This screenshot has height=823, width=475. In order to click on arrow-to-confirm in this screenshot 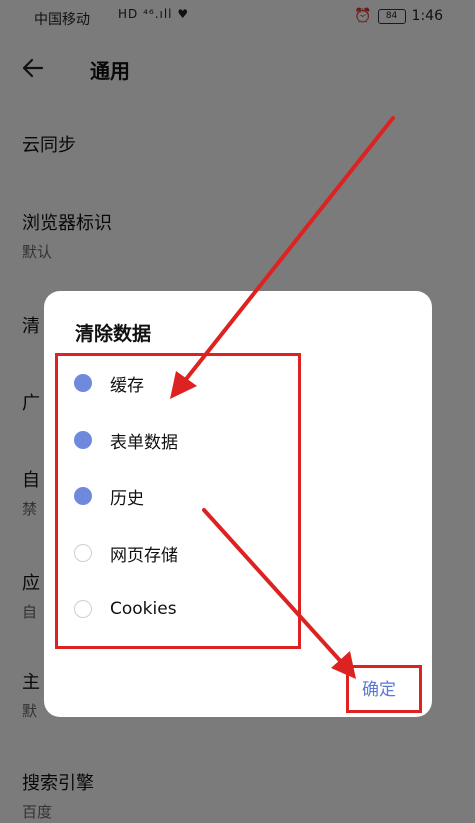, I will do `click(279, 593)`.